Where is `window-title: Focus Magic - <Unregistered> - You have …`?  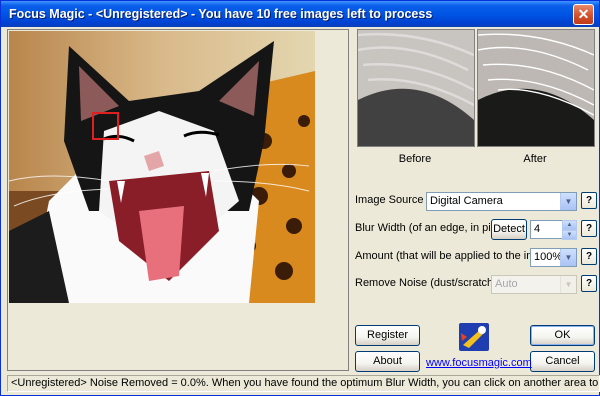
window-title: Focus Magic - <Unregistered> - You have … is located at coordinates (221, 14).